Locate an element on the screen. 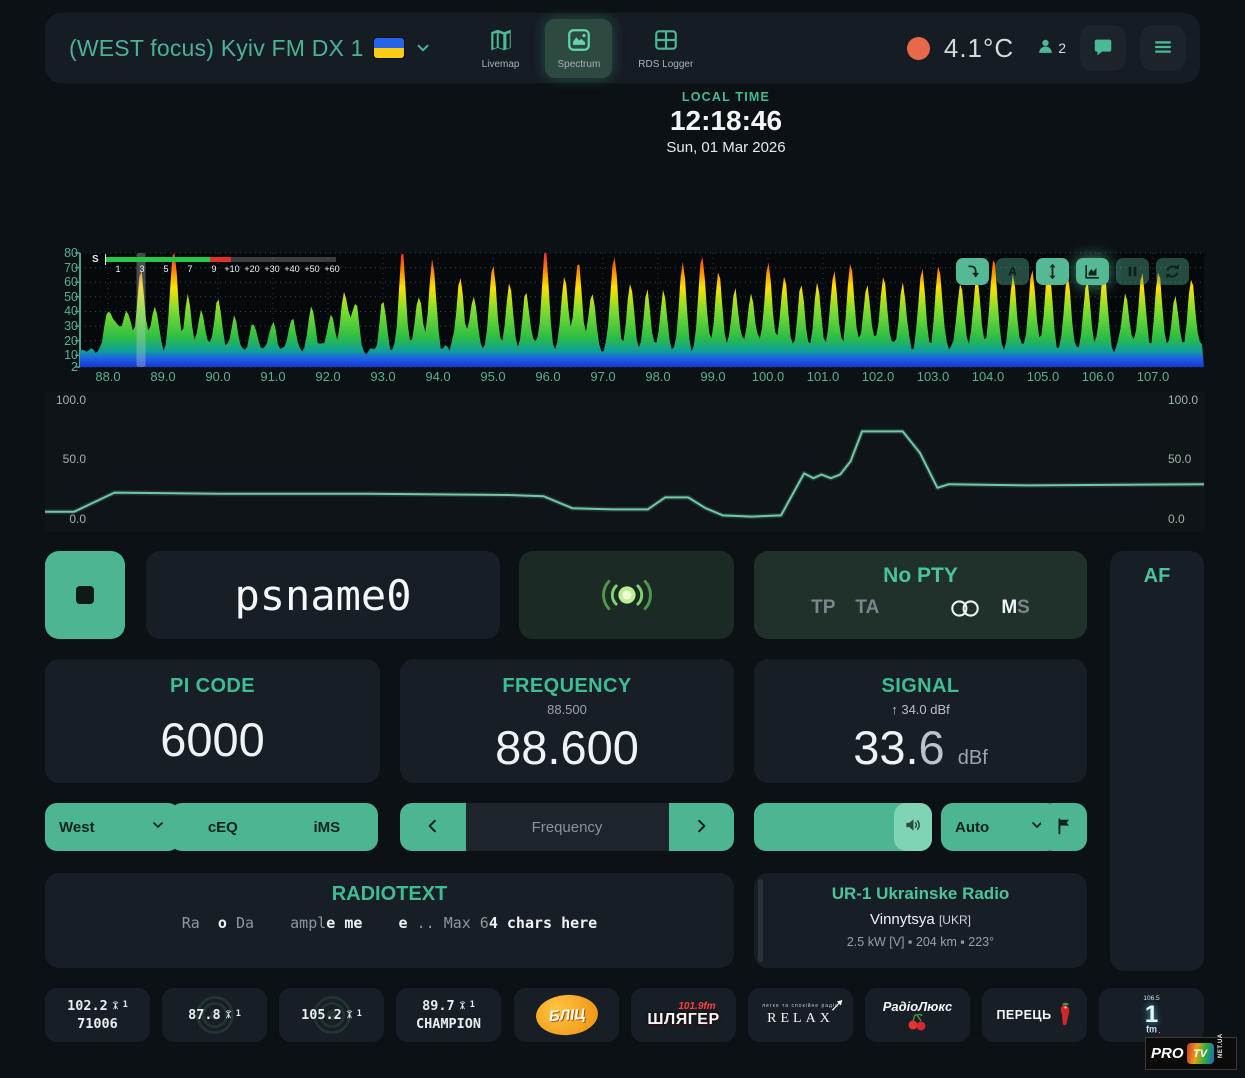 This screenshot has width=1245, height=1078. hamburger-icon is located at coordinates (1163, 46).